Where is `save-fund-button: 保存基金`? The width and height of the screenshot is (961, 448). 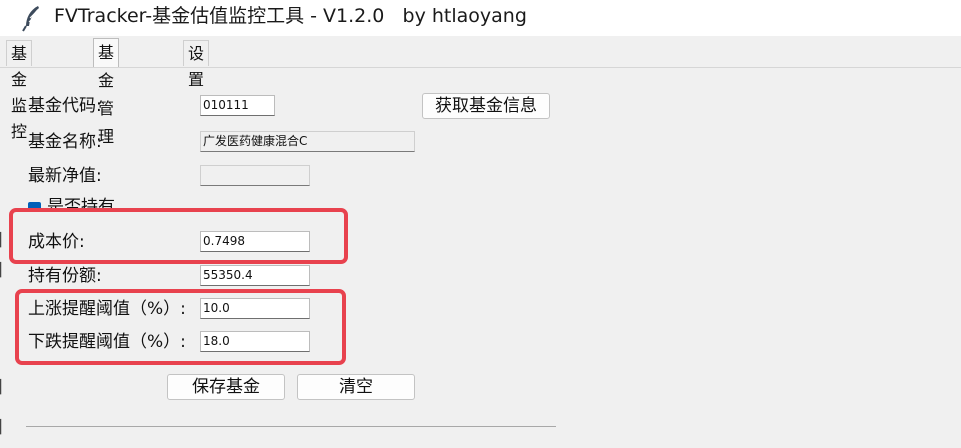
save-fund-button: 保存基金 is located at coordinates (226, 387).